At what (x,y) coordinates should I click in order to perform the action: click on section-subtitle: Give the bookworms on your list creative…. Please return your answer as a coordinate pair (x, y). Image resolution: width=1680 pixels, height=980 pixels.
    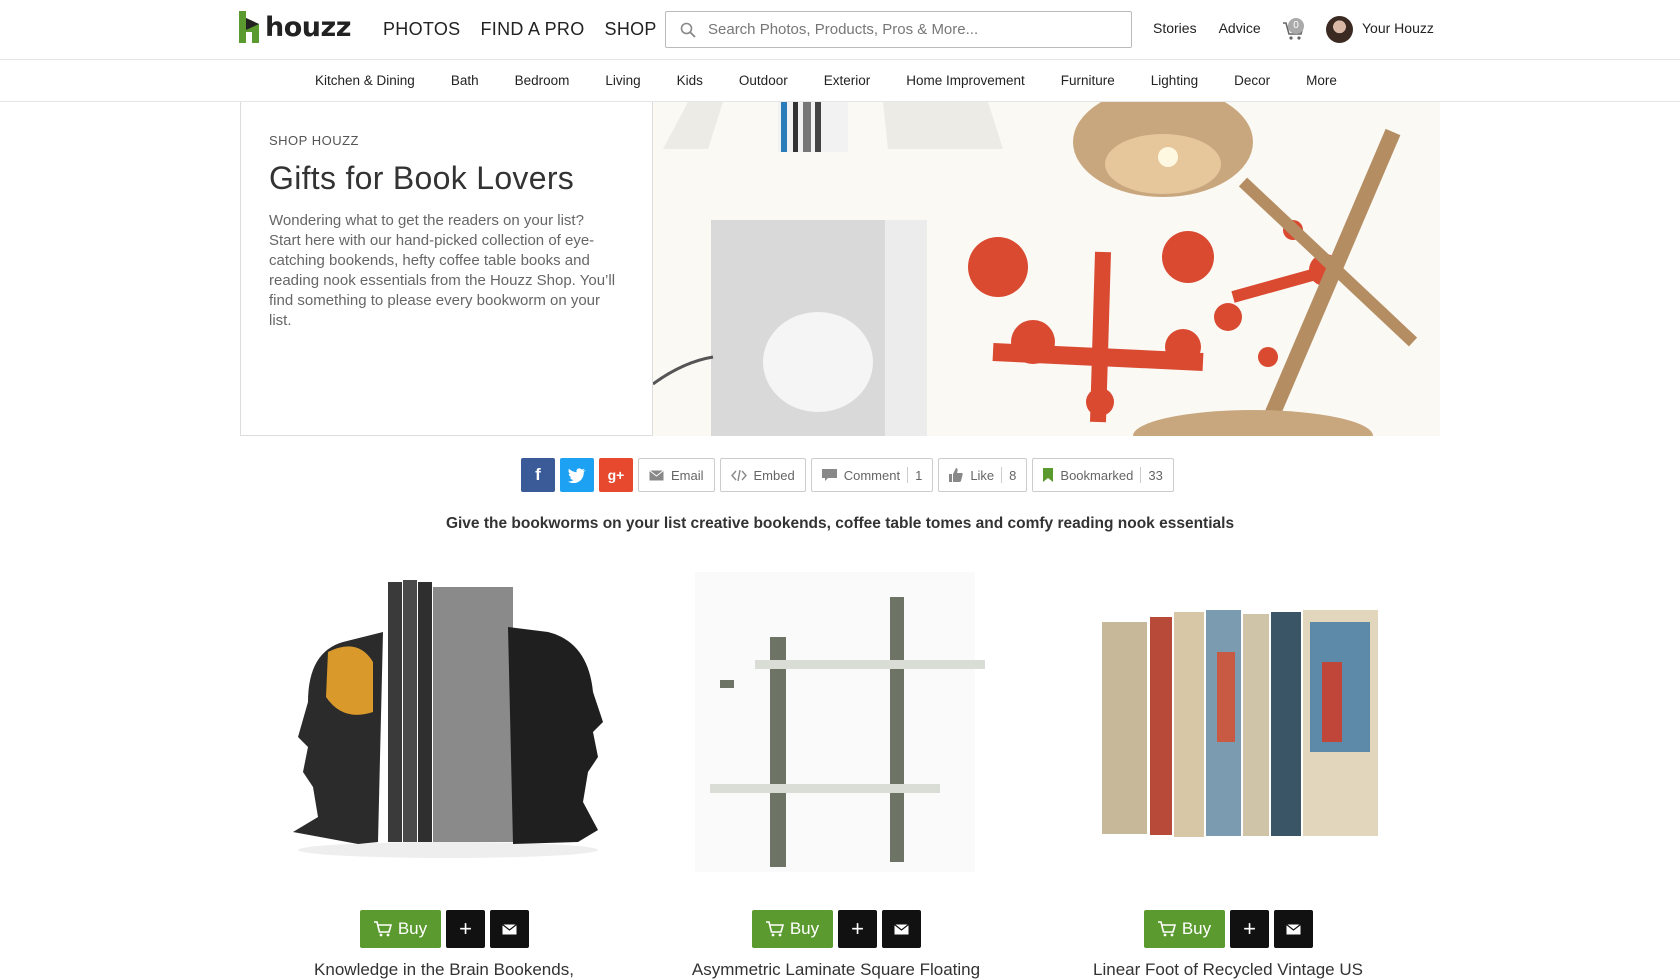
    Looking at the image, I should click on (840, 523).